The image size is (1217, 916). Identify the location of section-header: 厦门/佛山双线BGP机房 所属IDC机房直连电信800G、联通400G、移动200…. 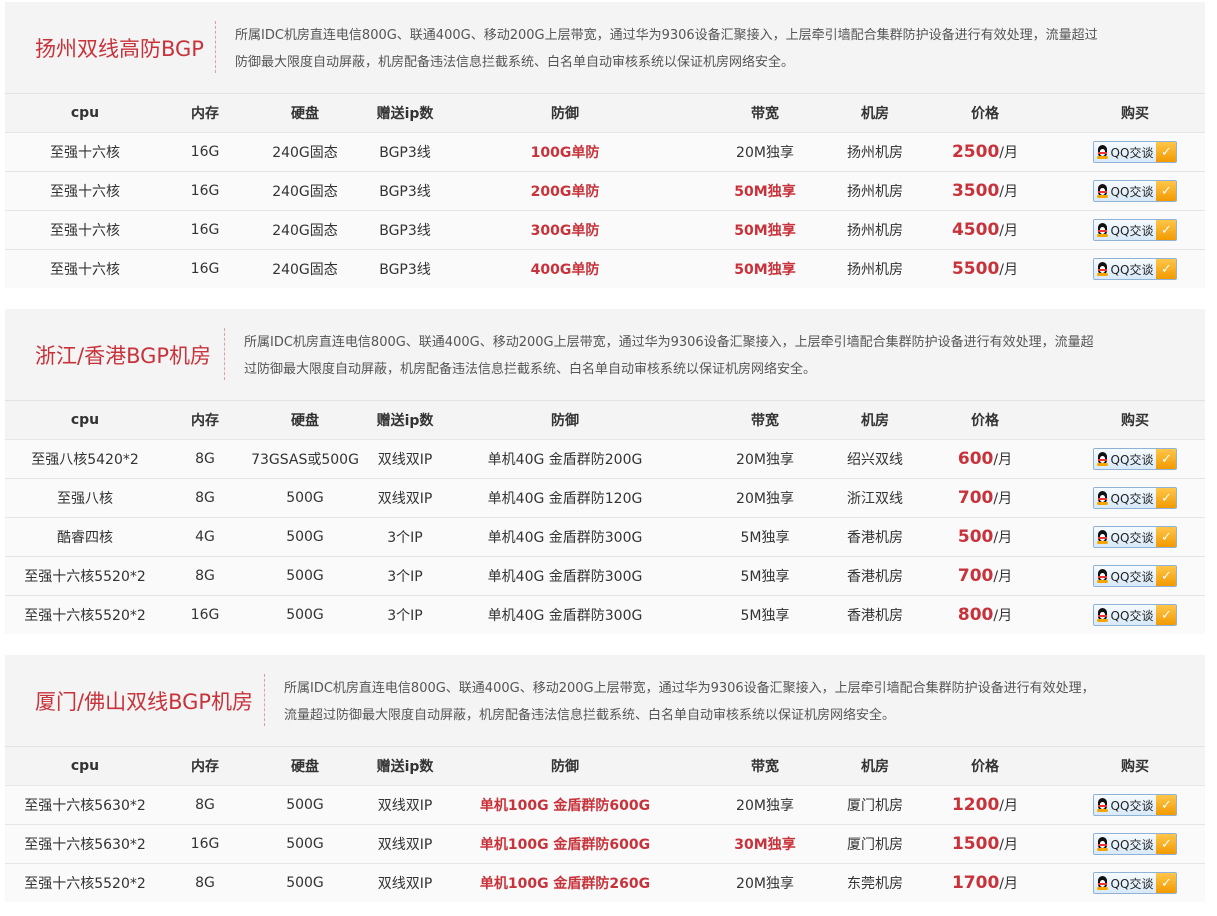
(605, 701).